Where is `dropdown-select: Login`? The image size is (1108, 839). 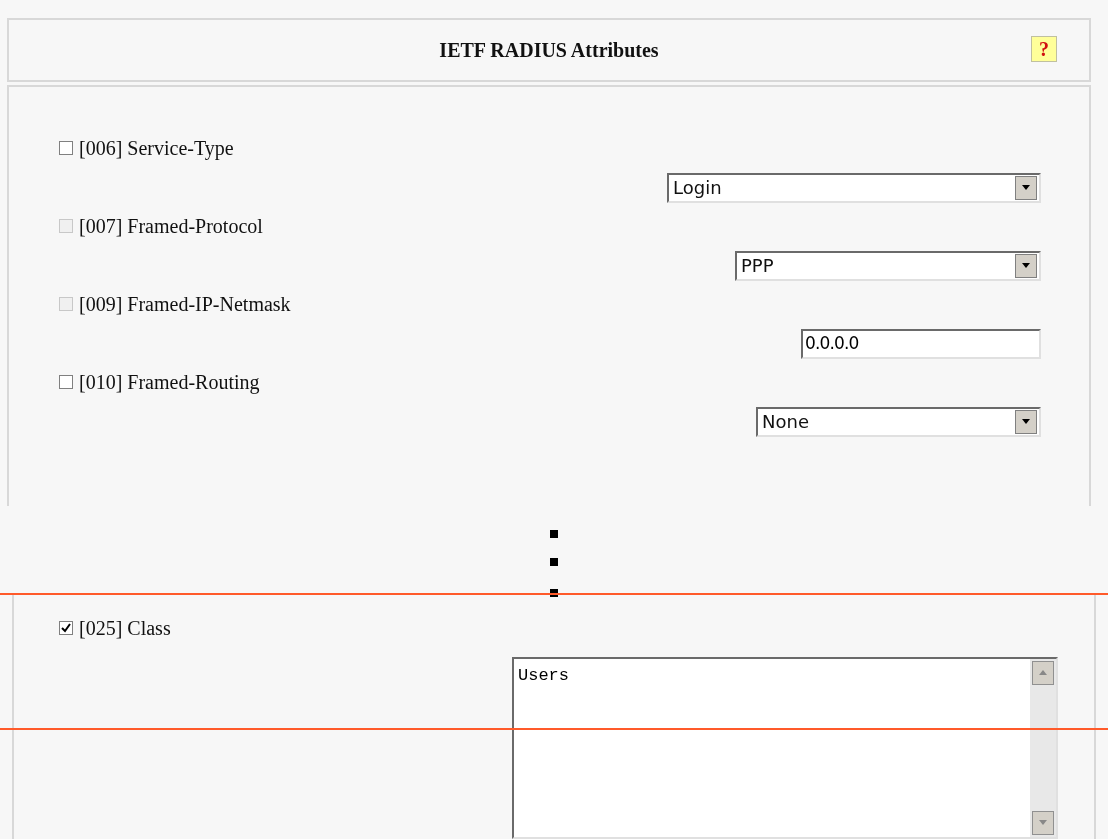
dropdown-select: Login is located at coordinates (854, 187).